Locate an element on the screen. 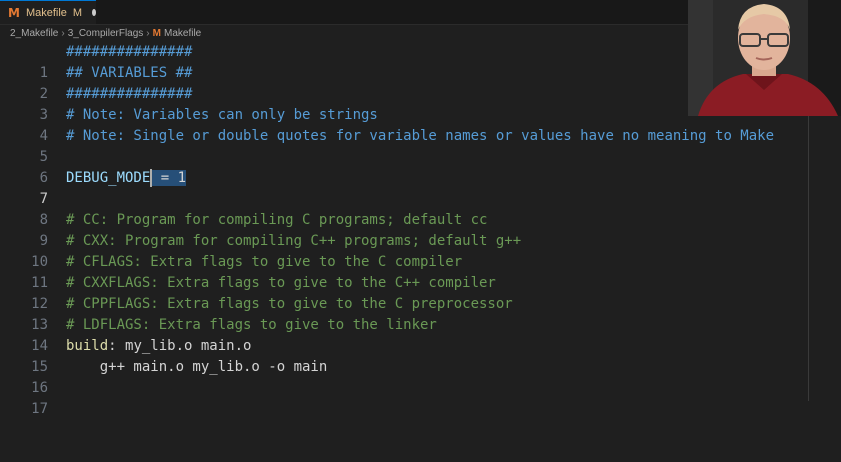 The width and height of the screenshot is (841, 462). selected-text: = is located at coordinates (165, 178).